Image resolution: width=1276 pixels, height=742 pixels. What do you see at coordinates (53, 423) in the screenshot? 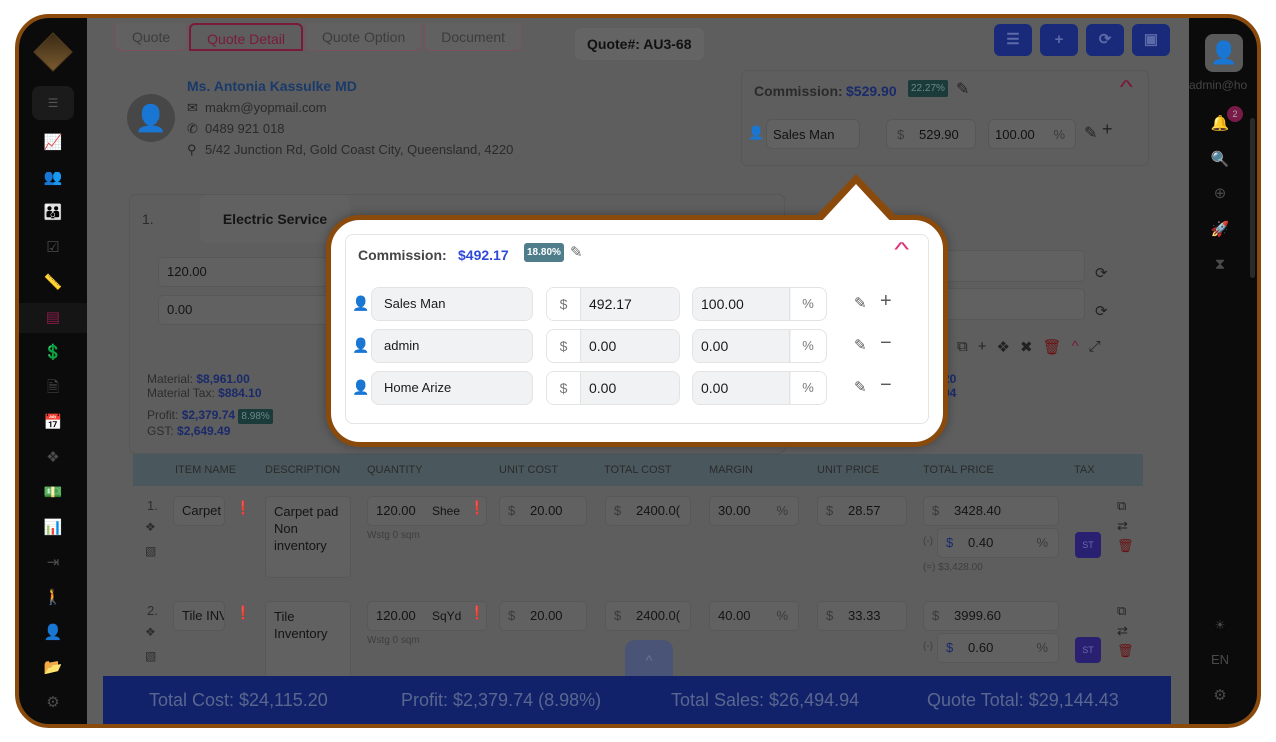
I see `sidebar-item-calendar: 📅` at bounding box center [53, 423].